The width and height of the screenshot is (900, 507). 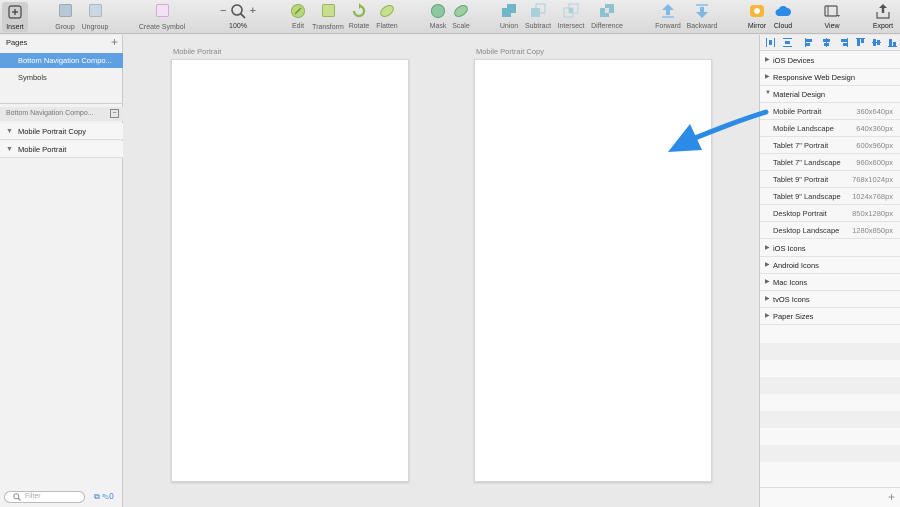 I want to click on align-middle-icon, so click(x=876, y=42).